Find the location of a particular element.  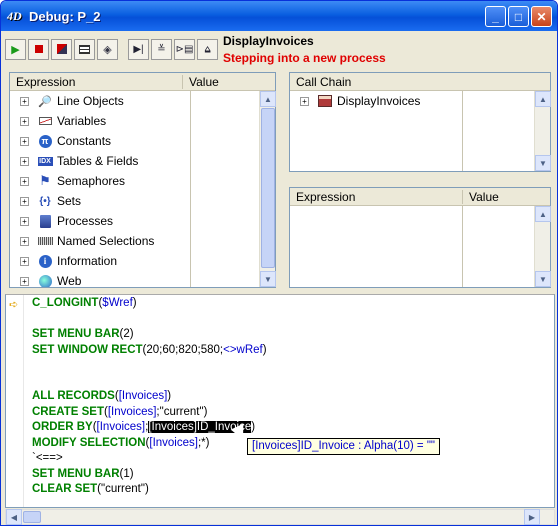

tree-item-semaphores: + ⚑ Semaphores is located at coordinates (135, 181).